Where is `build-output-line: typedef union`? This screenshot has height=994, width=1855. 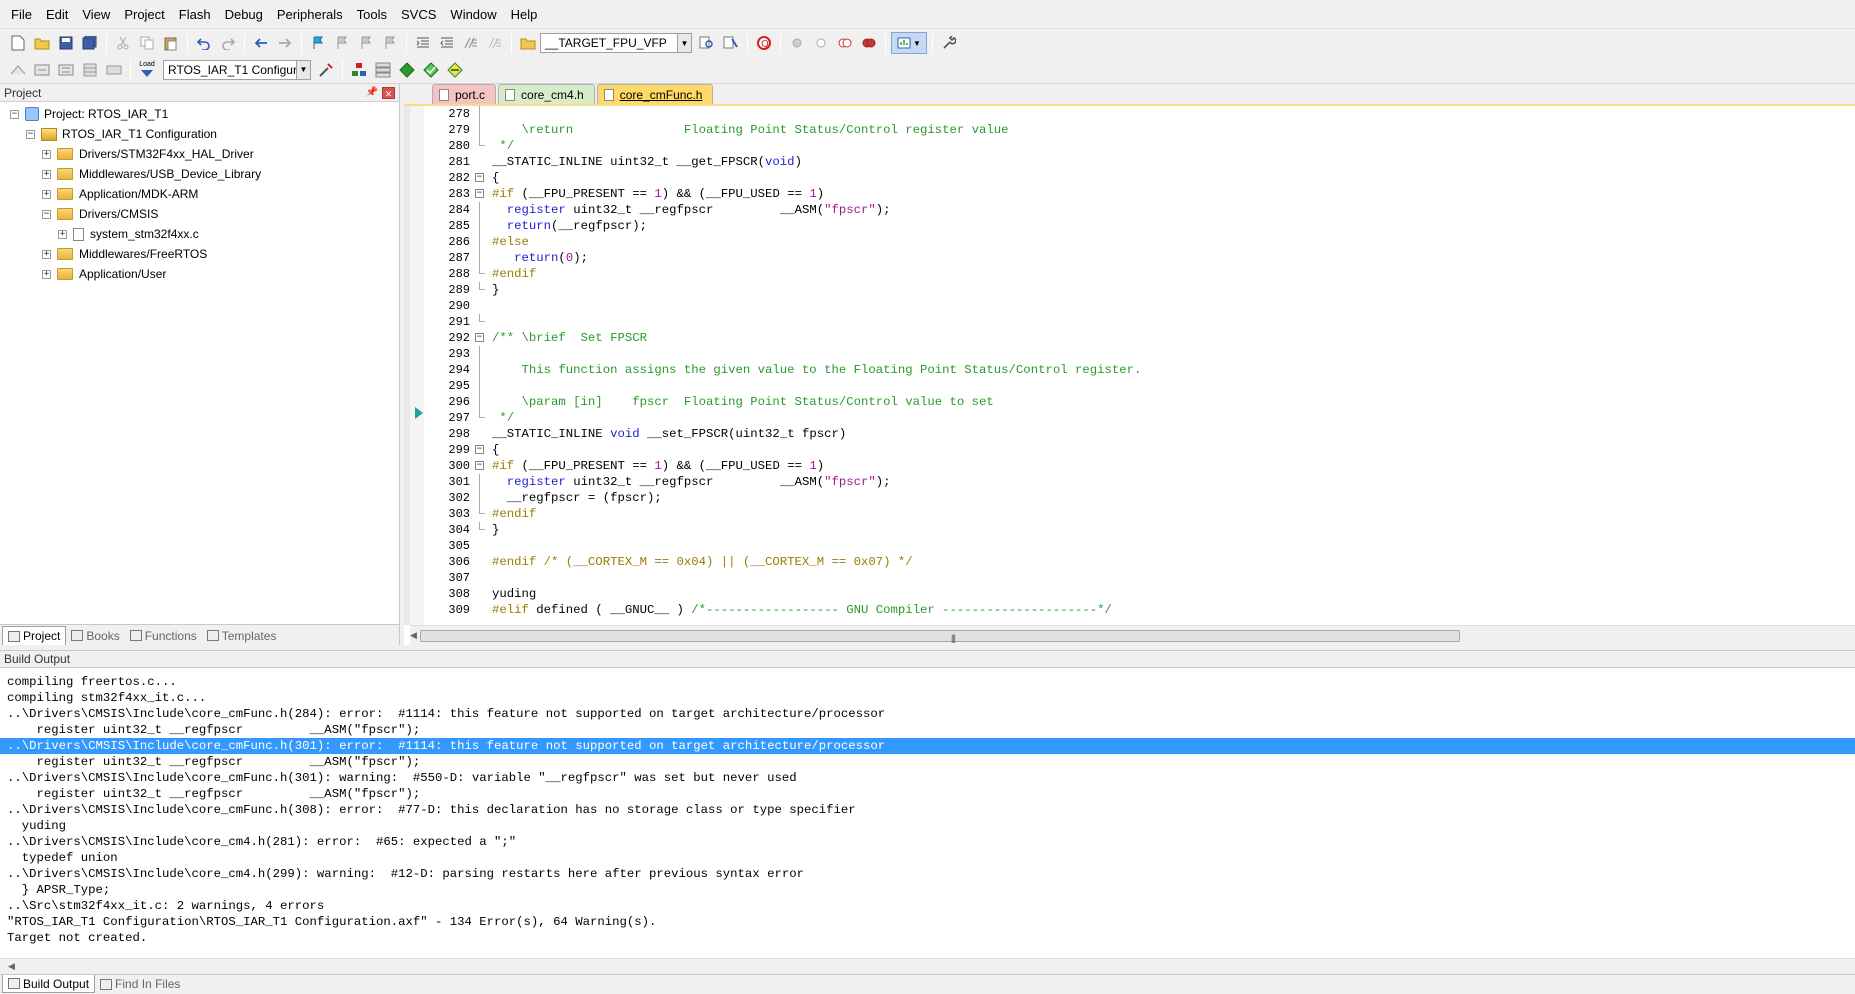
build-output-line: typedef union is located at coordinates (927, 858).